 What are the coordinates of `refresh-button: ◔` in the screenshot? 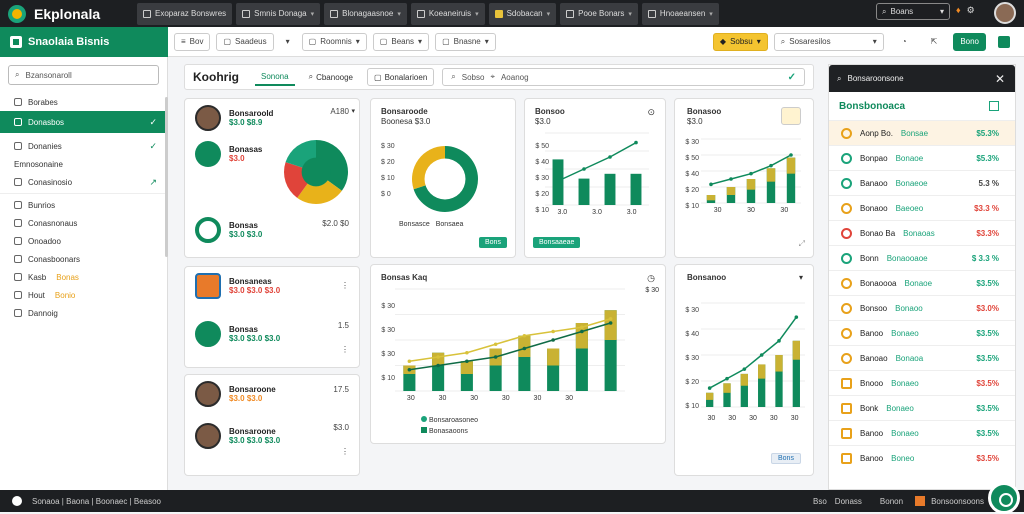 It's located at (904, 41).